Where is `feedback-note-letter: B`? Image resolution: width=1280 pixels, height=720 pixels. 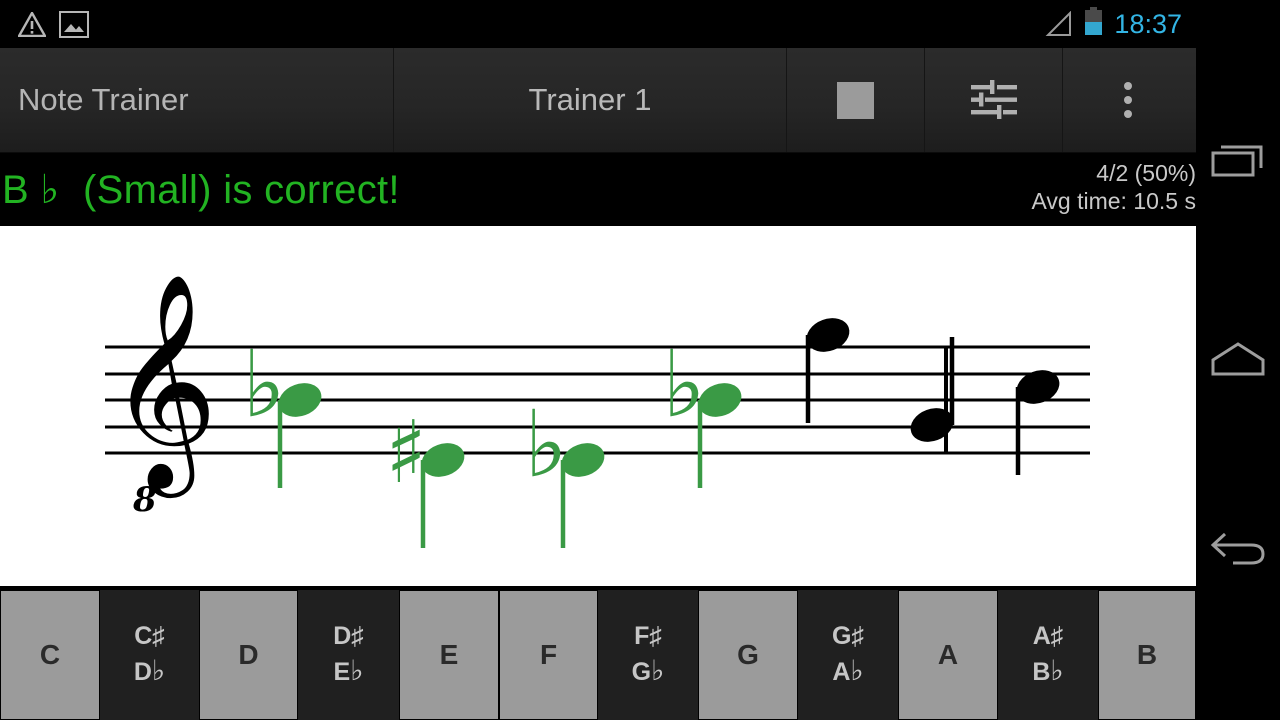 feedback-note-letter: B is located at coordinates (15, 189).